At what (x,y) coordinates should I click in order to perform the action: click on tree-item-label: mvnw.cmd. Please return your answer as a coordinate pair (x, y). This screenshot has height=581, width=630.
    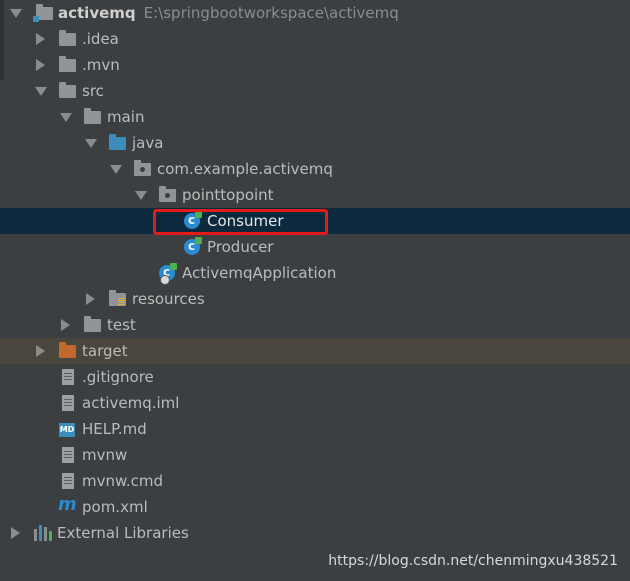
    Looking at the image, I should click on (123, 481).